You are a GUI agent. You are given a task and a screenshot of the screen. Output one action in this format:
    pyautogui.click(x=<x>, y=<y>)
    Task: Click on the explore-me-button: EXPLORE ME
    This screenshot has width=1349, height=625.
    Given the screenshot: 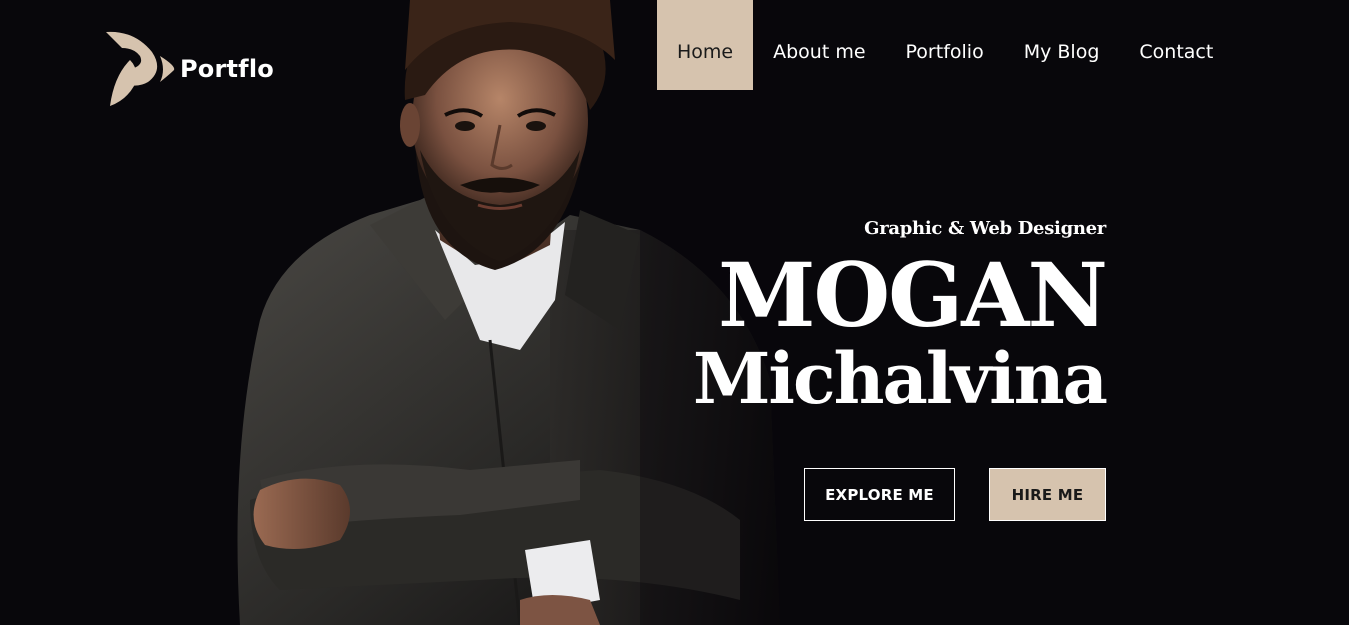 What is the action you would take?
    pyautogui.click(x=879, y=494)
    